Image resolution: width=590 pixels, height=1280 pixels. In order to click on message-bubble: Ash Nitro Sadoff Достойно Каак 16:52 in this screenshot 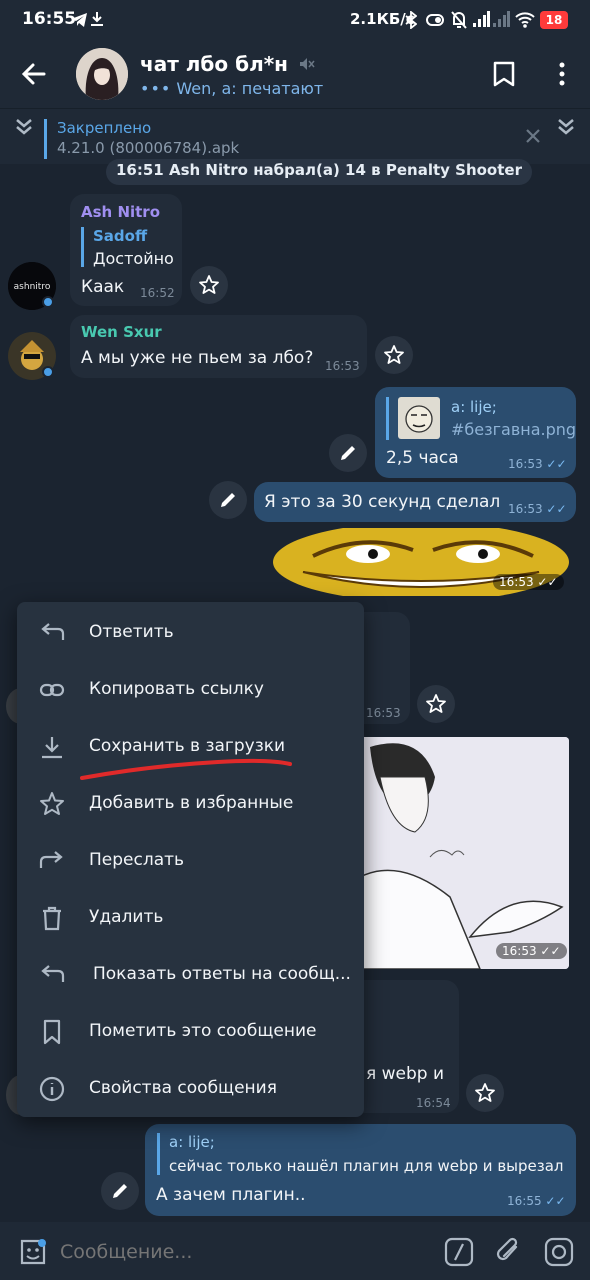, I will do `click(126, 250)`.